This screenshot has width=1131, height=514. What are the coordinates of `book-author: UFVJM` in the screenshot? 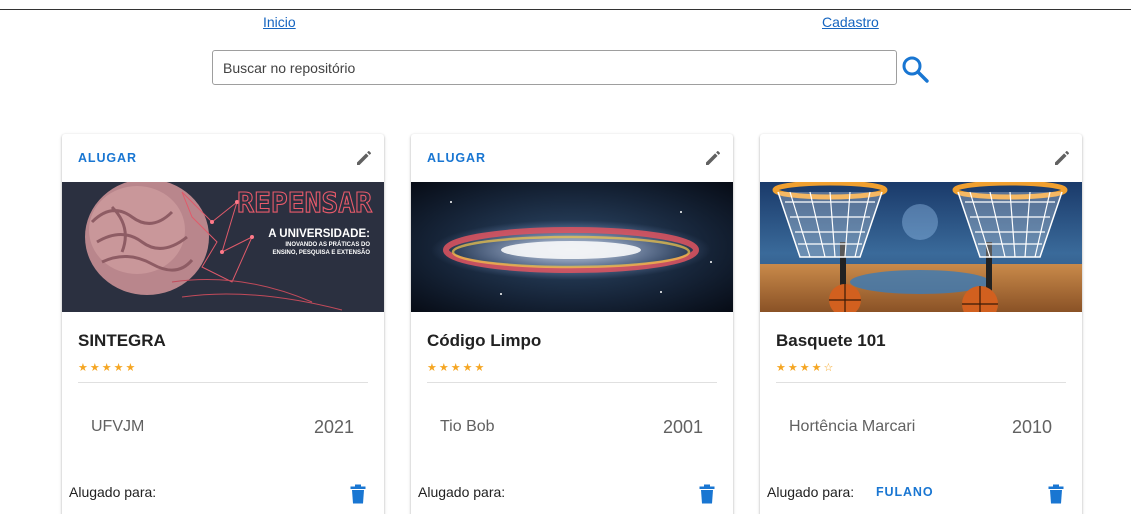 It's located at (118, 426).